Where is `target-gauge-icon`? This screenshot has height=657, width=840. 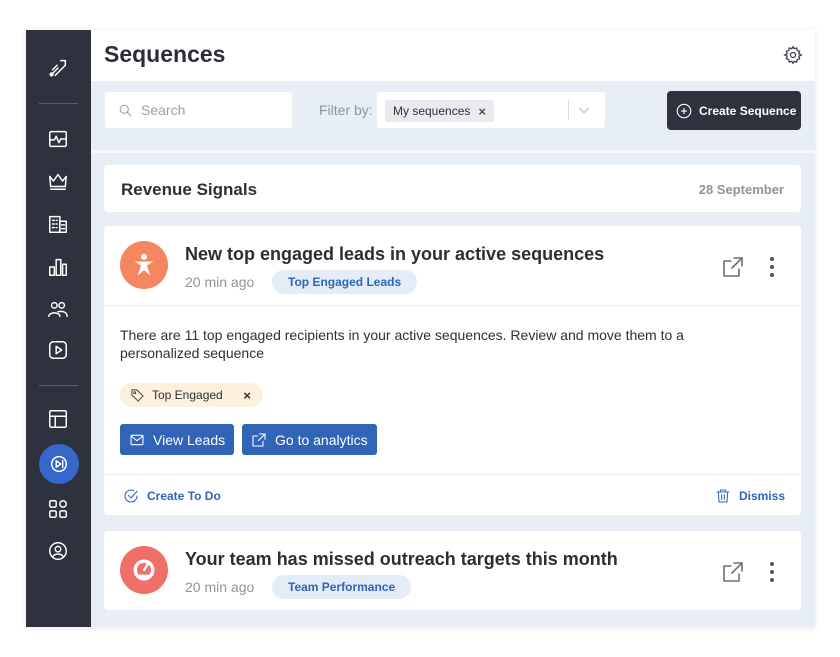 target-gauge-icon is located at coordinates (144, 570).